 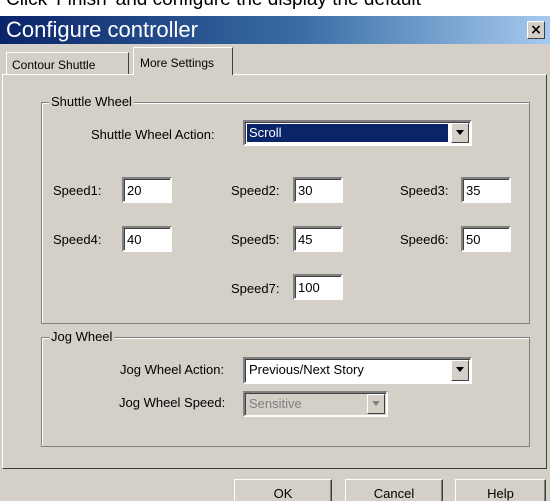 What do you see at coordinates (318, 239) in the screenshot?
I see `speed5-field` at bounding box center [318, 239].